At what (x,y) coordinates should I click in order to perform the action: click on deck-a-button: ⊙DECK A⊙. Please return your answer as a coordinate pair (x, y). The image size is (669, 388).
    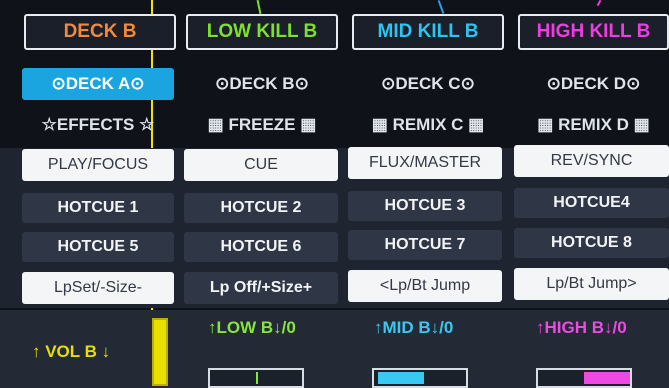
    Looking at the image, I should click on (98, 84).